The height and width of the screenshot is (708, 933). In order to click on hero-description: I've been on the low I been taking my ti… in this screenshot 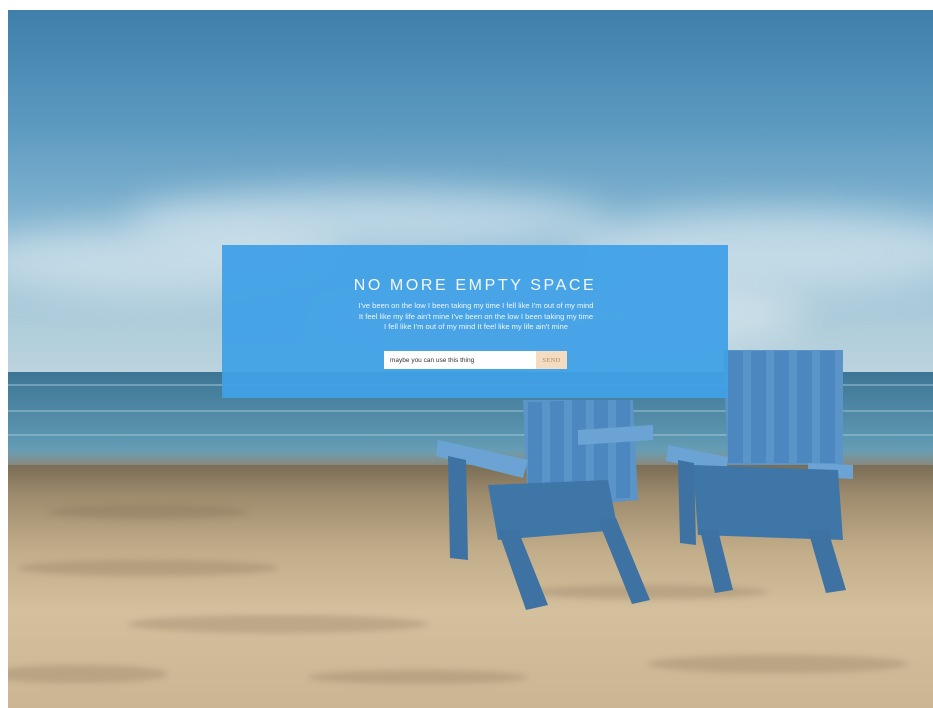, I will do `click(476, 316)`.